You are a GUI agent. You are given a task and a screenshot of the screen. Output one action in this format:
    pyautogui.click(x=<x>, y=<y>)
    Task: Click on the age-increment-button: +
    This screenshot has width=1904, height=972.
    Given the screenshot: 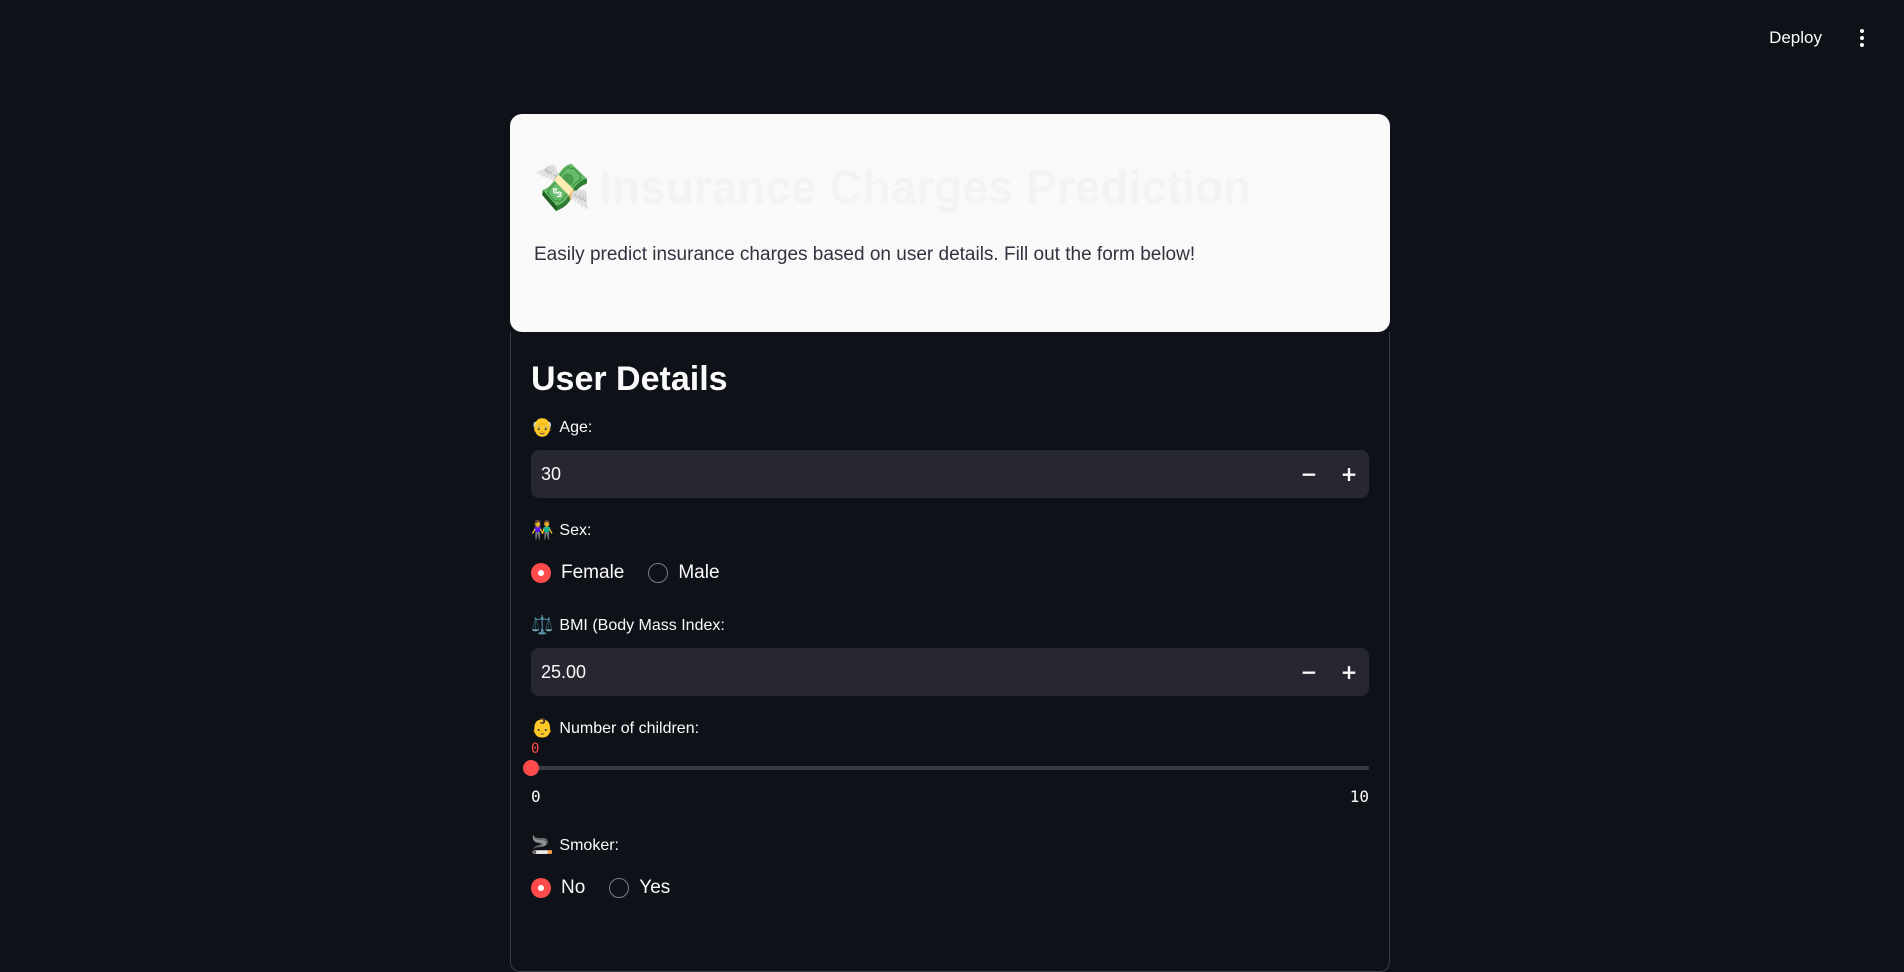 What is the action you would take?
    pyautogui.click(x=1349, y=474)
    